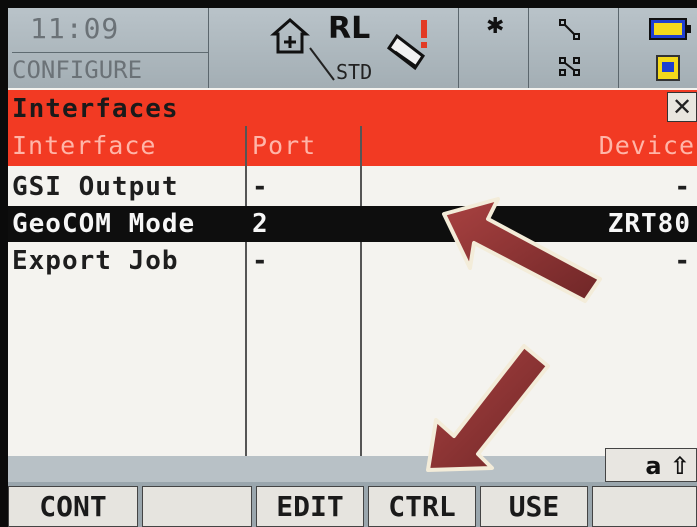 This screenshot has width=697, height=527. I want to click on close-icon: ✕, so click(682, 107).